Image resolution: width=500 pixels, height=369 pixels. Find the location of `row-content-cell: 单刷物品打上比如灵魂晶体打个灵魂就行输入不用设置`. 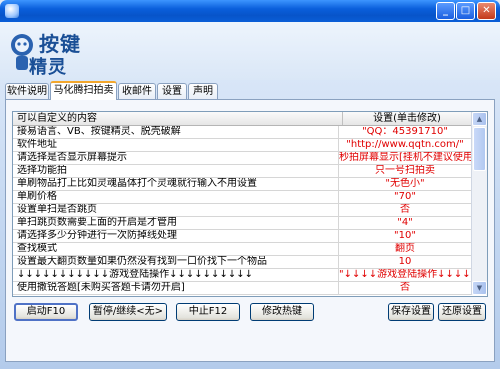

row-content-cell: 单刷物品打上比如灵魂晶体打个灵魂就行输入不用设置 is located at coordinates (137, 183).